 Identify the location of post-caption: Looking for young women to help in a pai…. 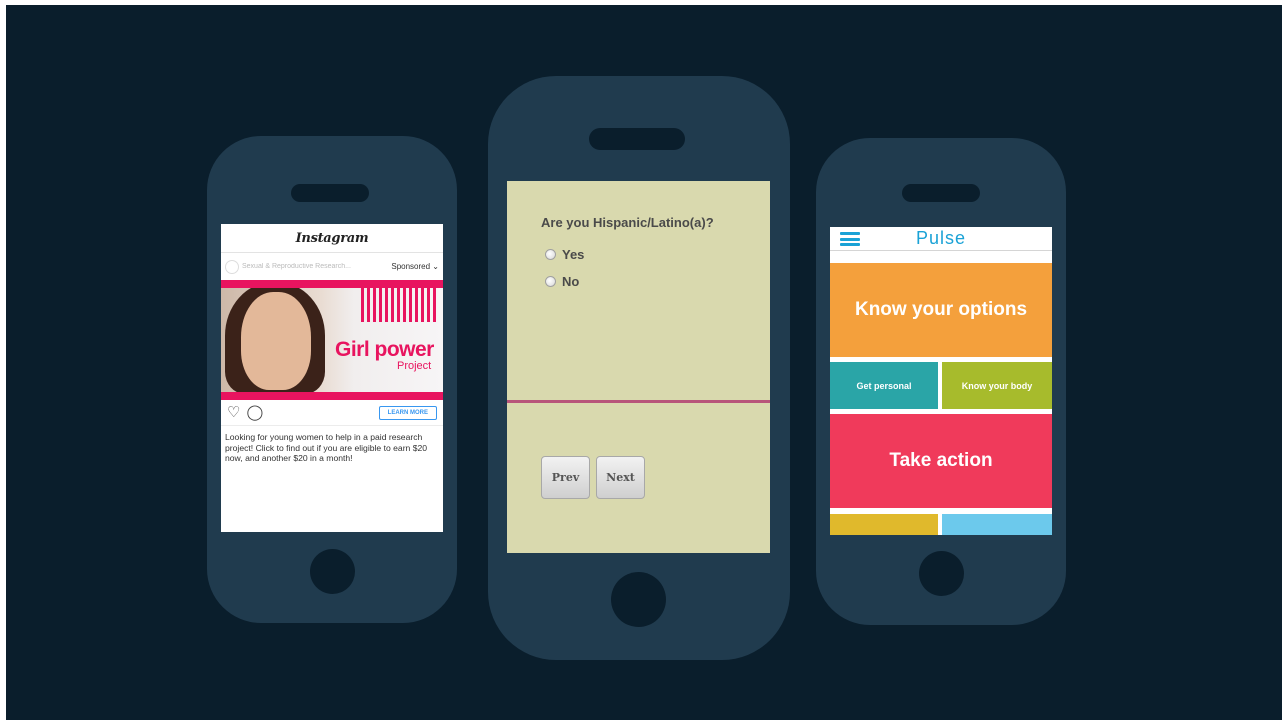
(326, 447).